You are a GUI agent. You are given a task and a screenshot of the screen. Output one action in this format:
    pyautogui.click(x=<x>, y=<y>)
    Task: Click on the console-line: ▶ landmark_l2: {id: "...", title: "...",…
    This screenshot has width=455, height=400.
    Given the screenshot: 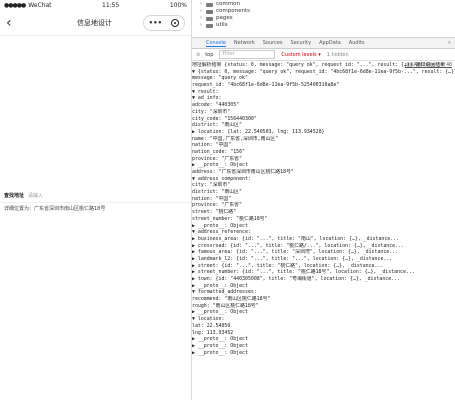 What is the action you would take?
    pyautogui.click(x=323, y=259)
    